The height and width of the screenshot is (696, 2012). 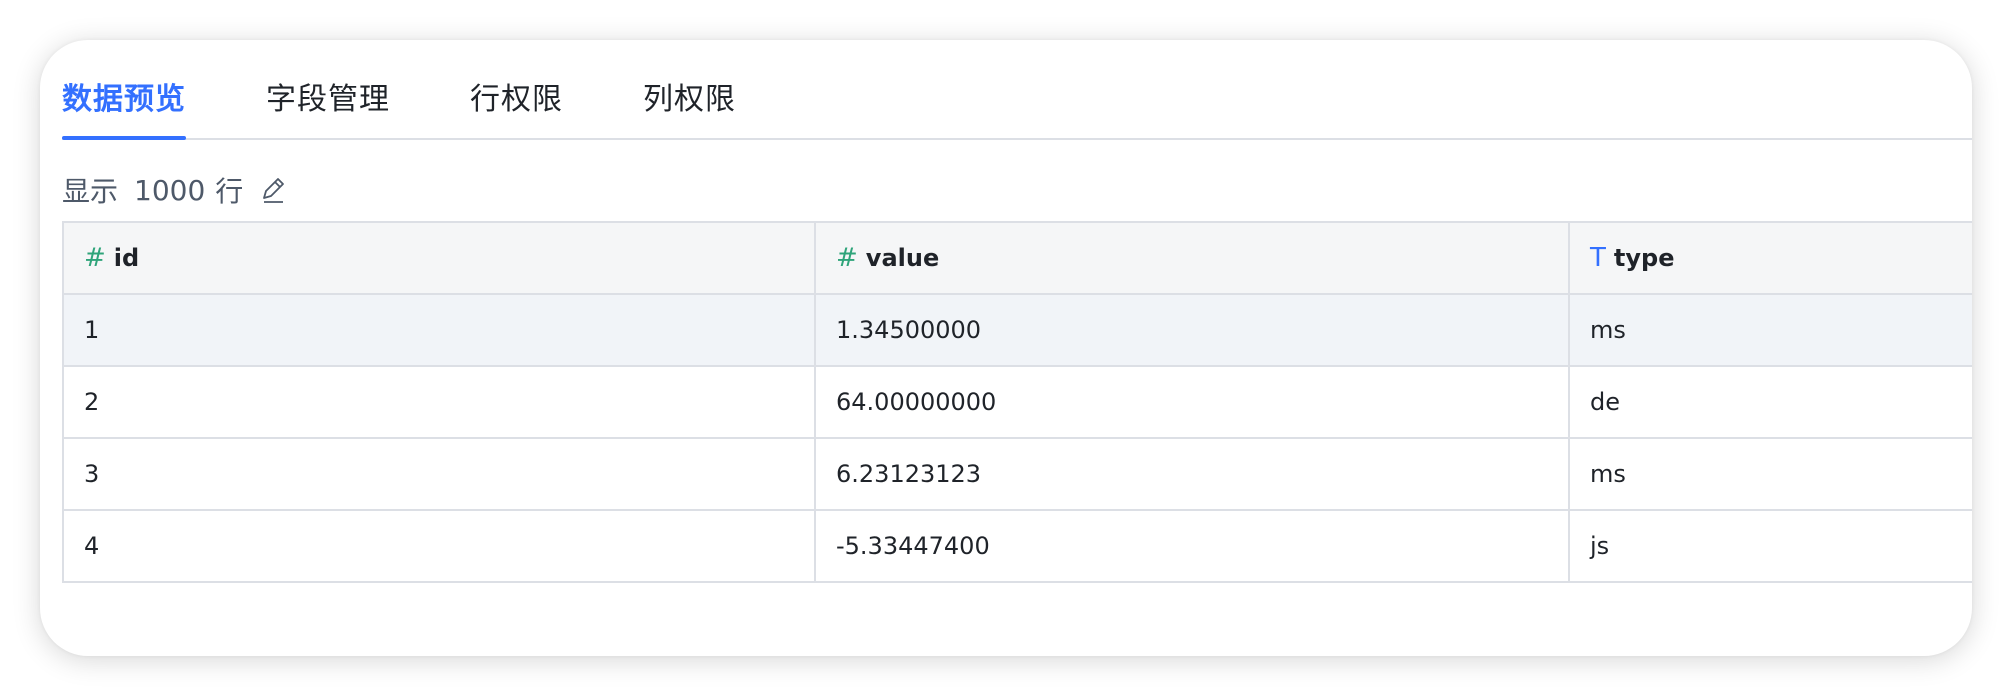 I want to click on column-header-label: value, so click(x=902, y=258).